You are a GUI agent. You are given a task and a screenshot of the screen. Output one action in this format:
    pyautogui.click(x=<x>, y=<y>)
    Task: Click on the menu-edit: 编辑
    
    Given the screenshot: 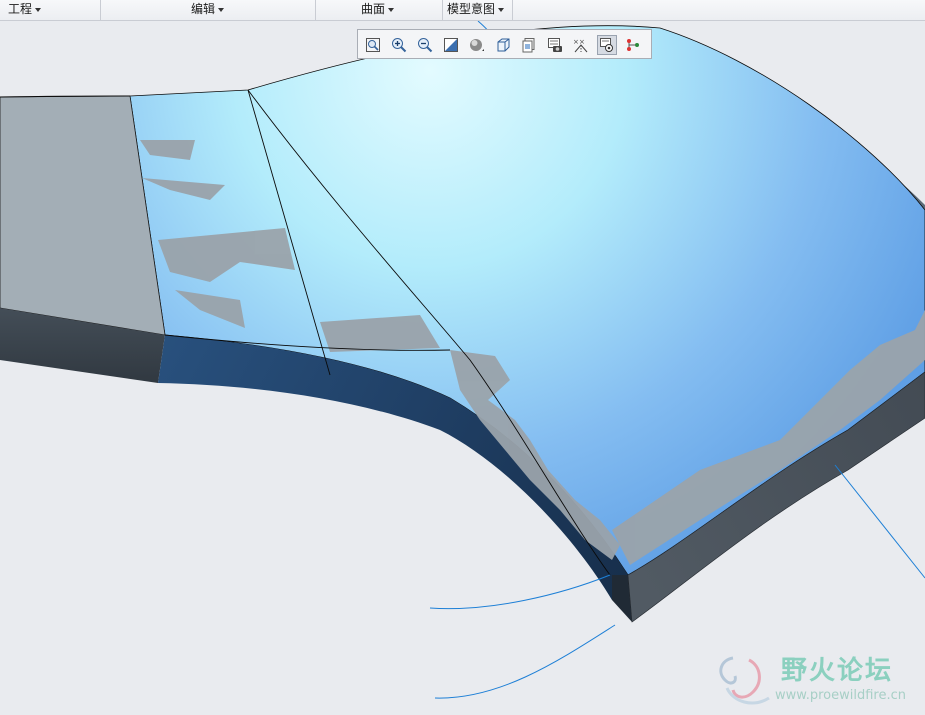 What is the action you would take?
    pyautogui.click(x=208, y=10)
    